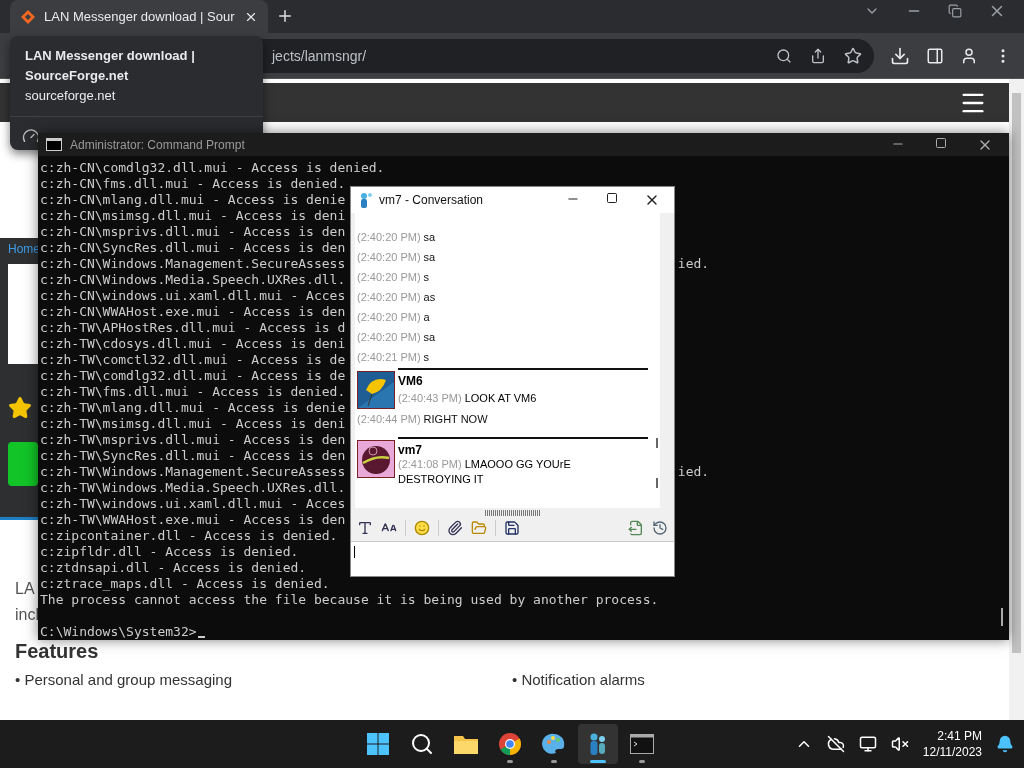  What do you see at coordinates (193, 440) in the screenshot?
I see `console-line: c:zh-TW\msprivs.dll.mui - Access is den` at bounding box center [193, 440].